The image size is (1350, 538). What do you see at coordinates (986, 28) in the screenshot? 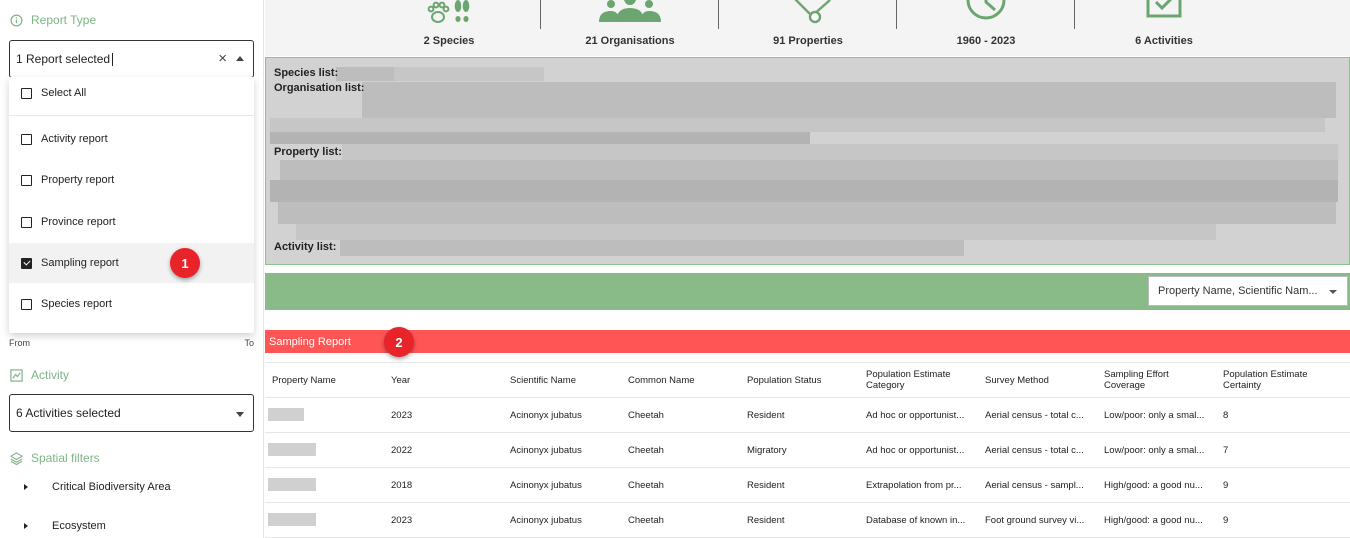
I see `stat-years: 1960 - 2023` at bounding box center [986, 28].